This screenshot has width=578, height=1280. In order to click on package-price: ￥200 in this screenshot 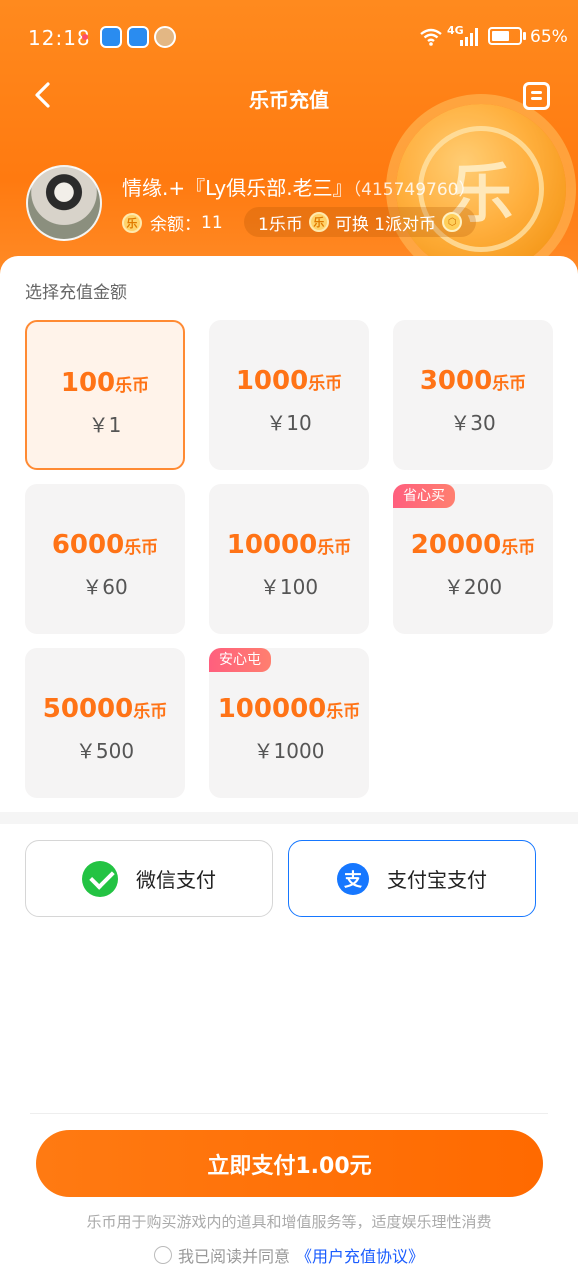, I will do `click(473, 587)`.